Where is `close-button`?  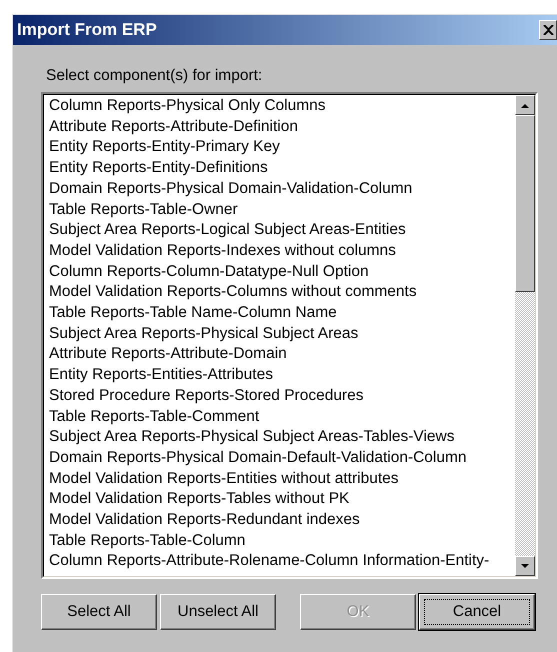
close-button is located at coordinates (548, 30).